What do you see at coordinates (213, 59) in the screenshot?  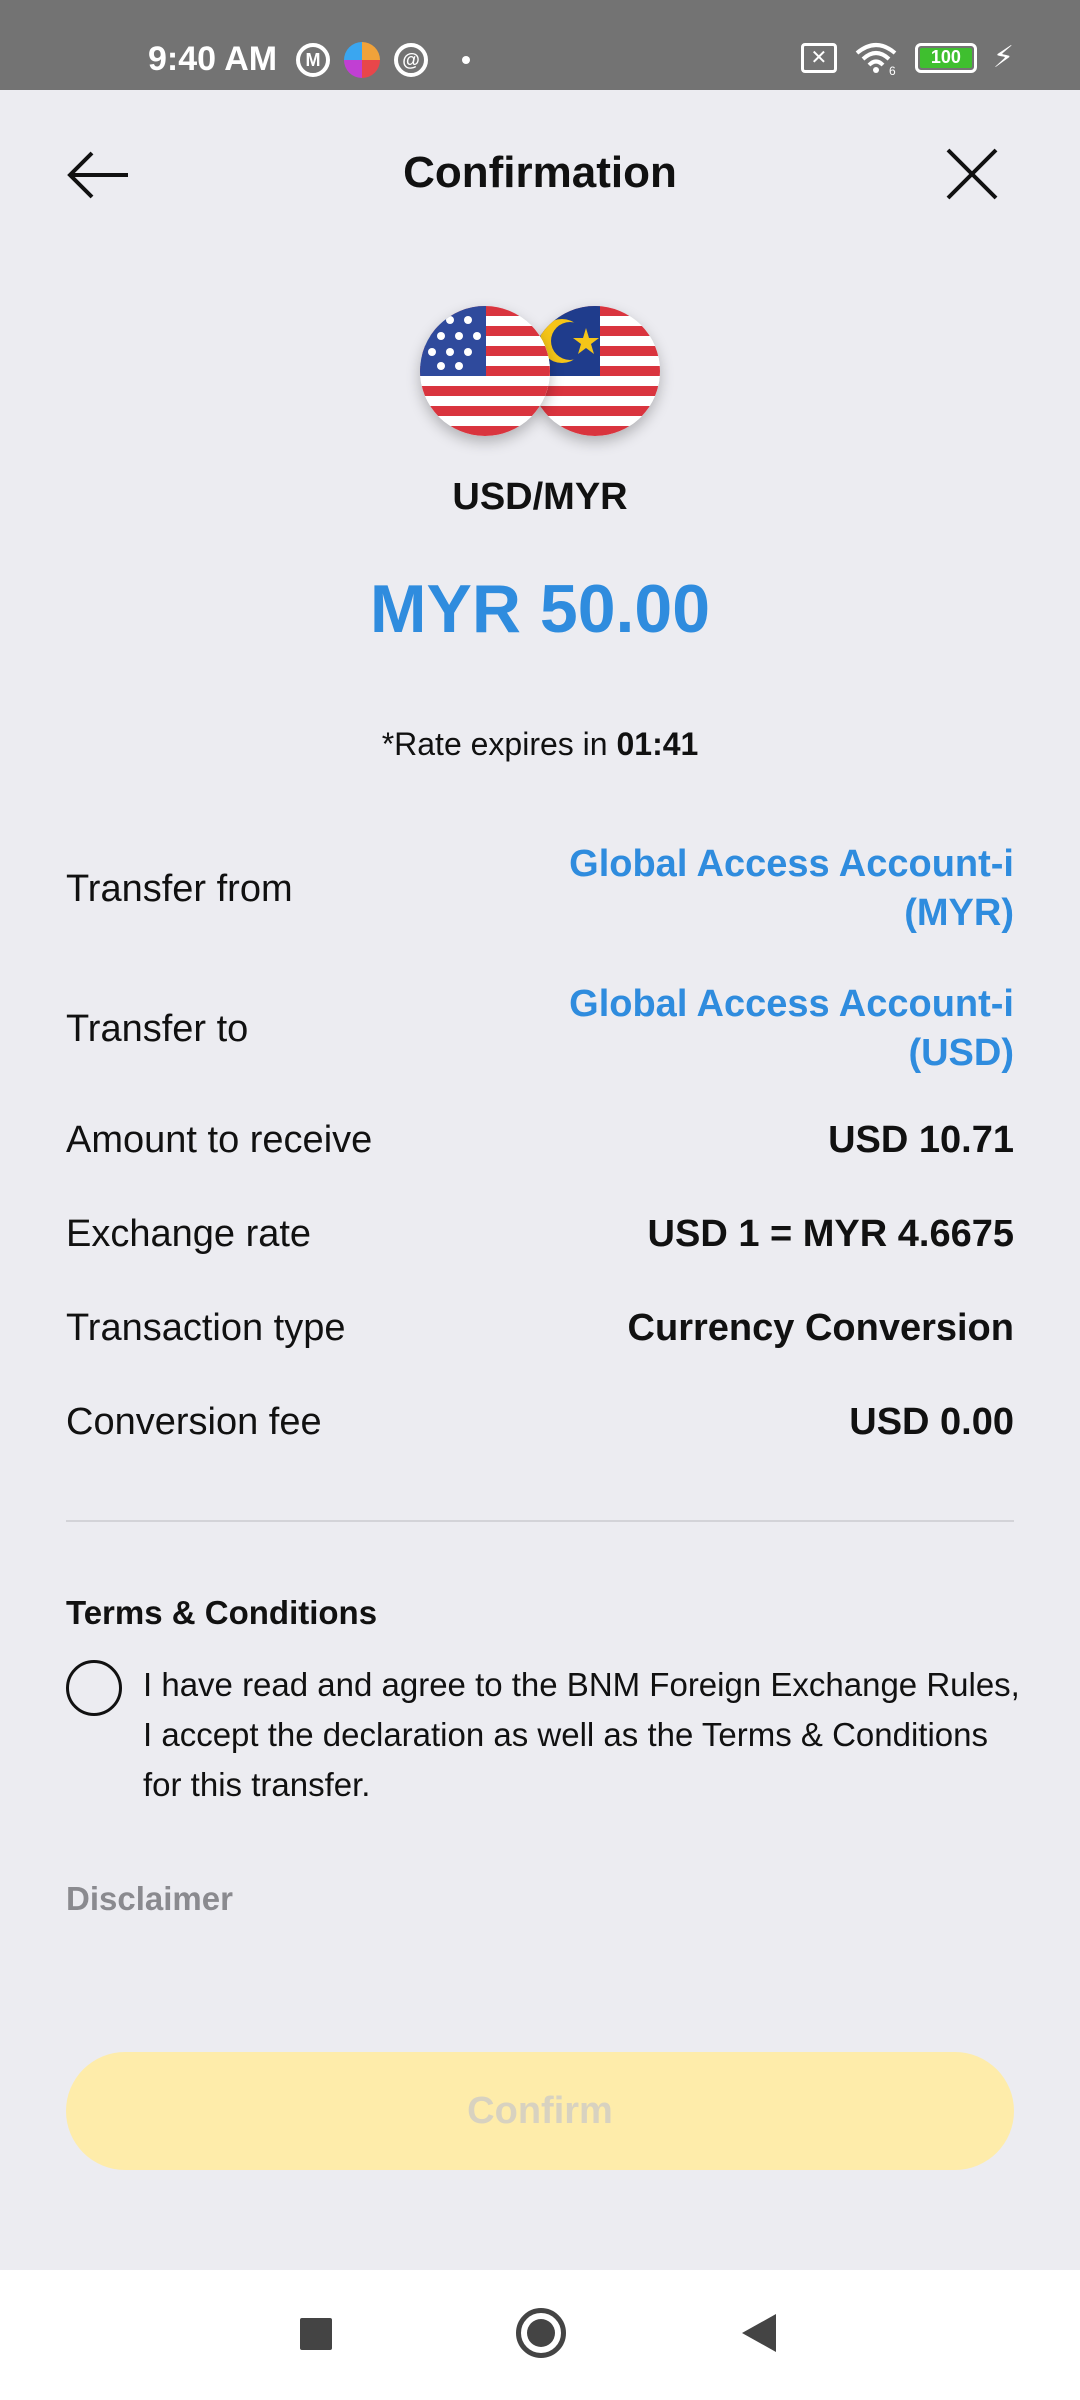 I see `status-time: 9:40 AM` at bounding box center [213, 59].